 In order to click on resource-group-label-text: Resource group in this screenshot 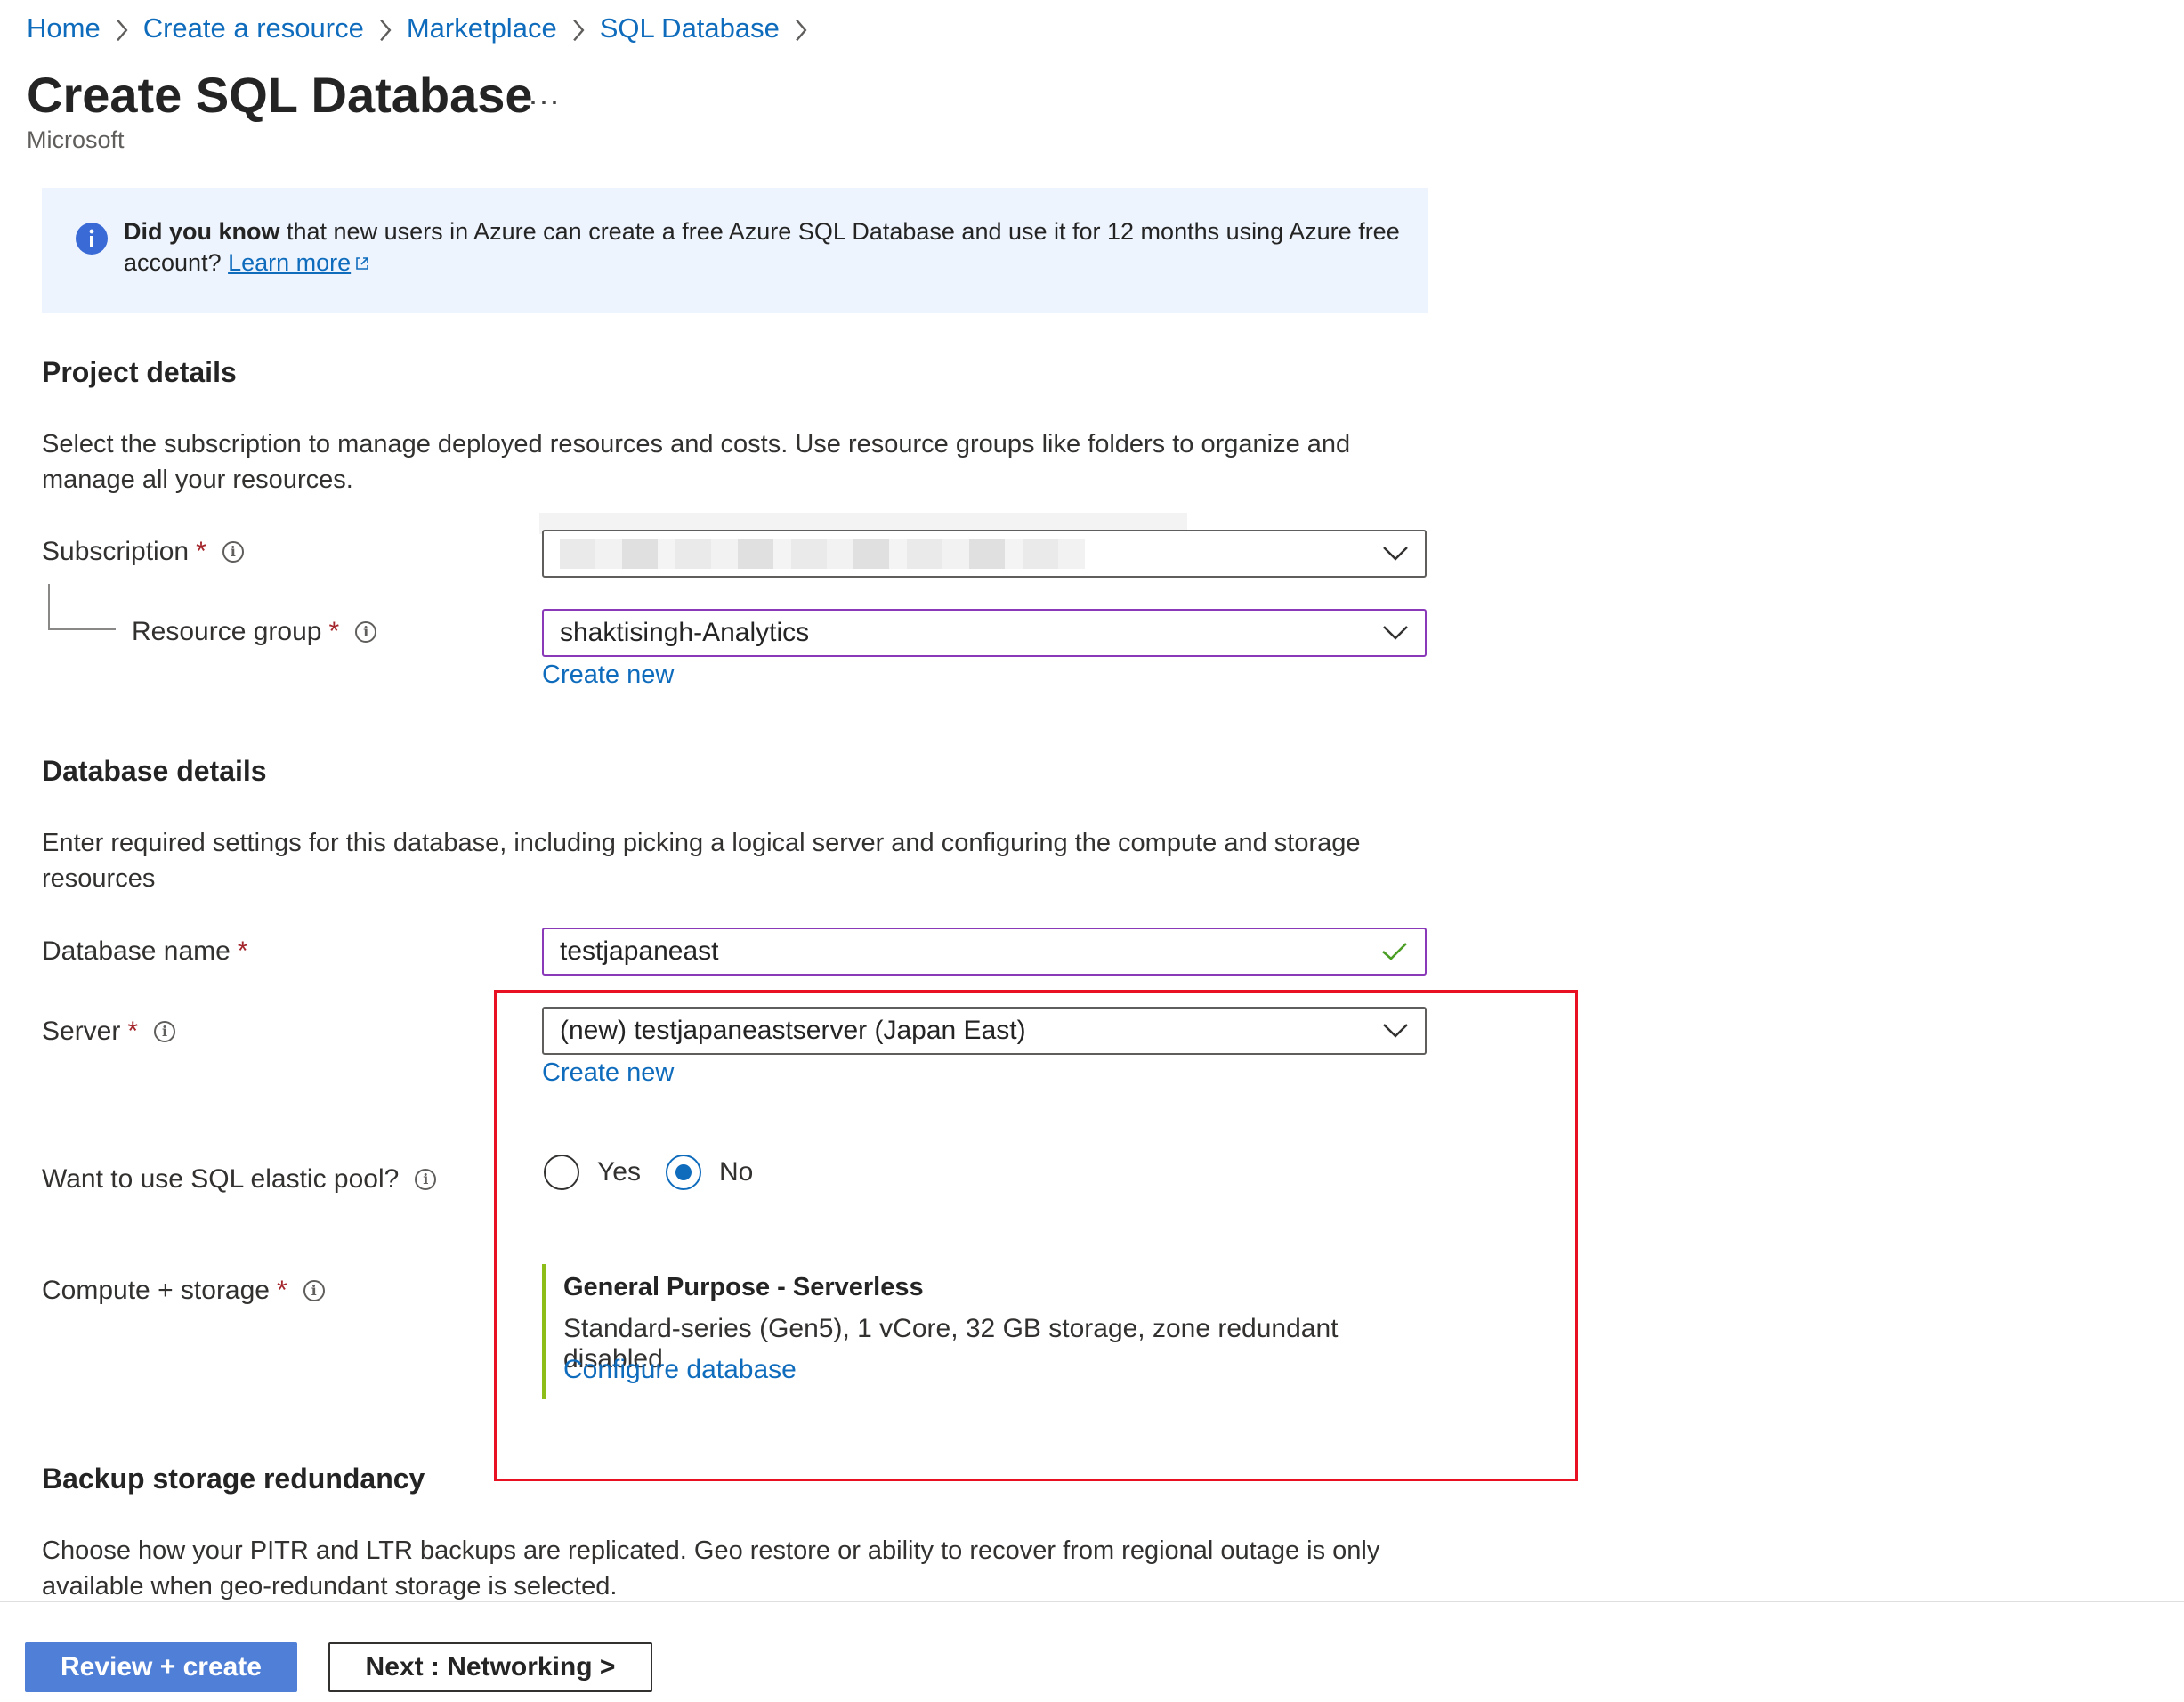, I will do `click(227, 631)`.